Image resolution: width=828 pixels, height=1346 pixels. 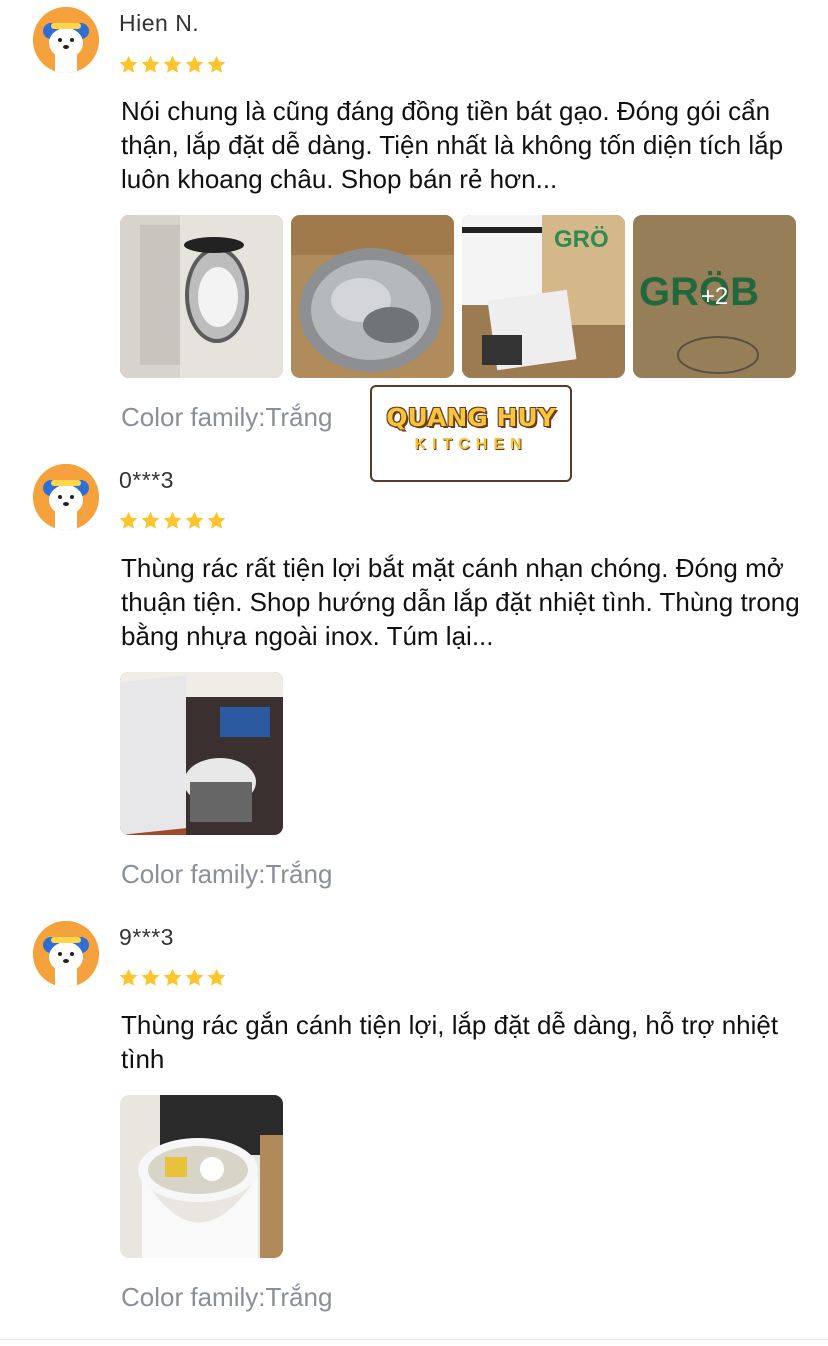 I want to click on reviewer-name: Hien N., so click(x=159, y=23).